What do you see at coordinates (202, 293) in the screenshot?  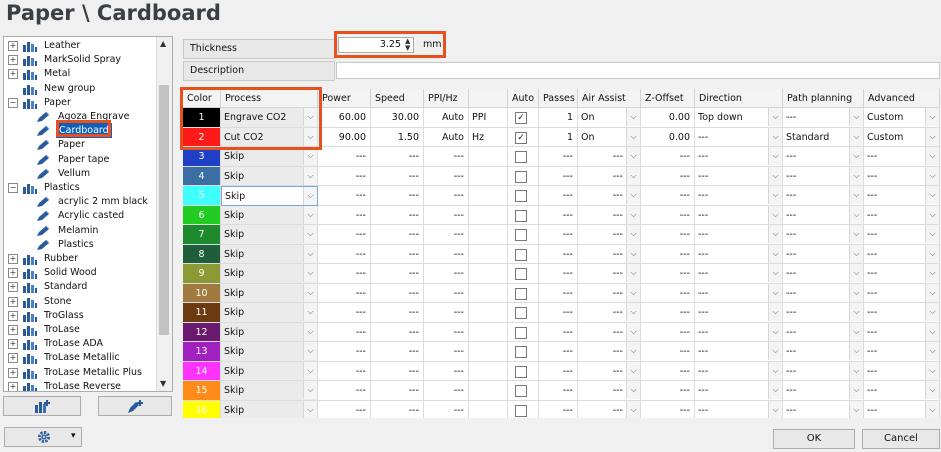 I see `color-swatch: 10` at bounding box center [202, 293].